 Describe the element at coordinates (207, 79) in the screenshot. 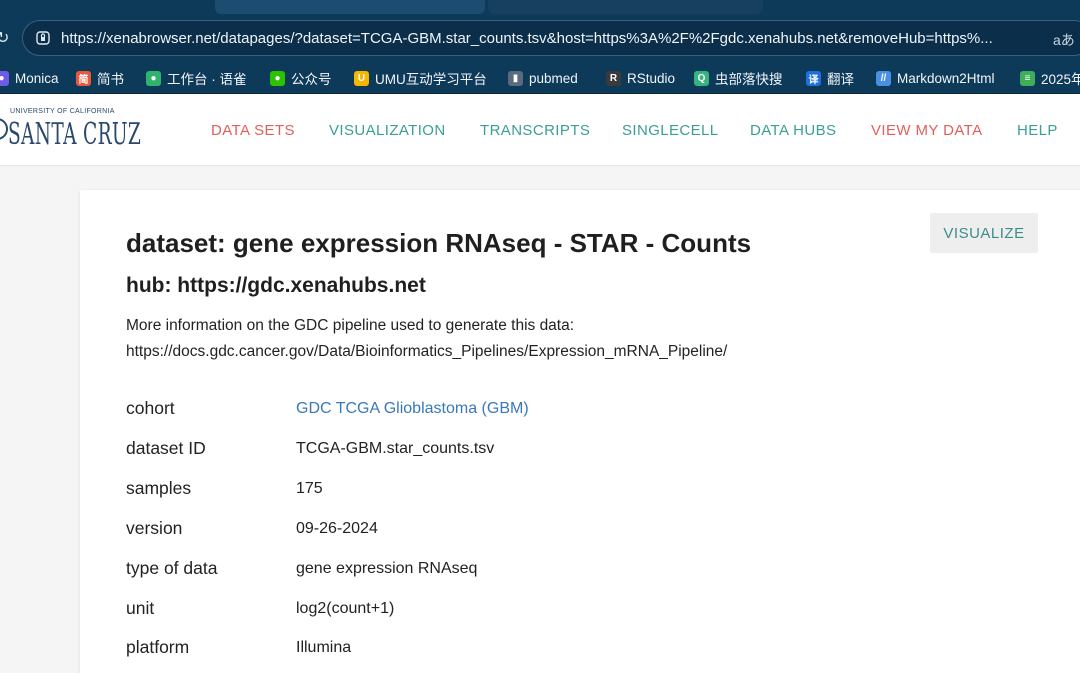

I see `bookmark-label: 工作台 · 语雀` at that location.